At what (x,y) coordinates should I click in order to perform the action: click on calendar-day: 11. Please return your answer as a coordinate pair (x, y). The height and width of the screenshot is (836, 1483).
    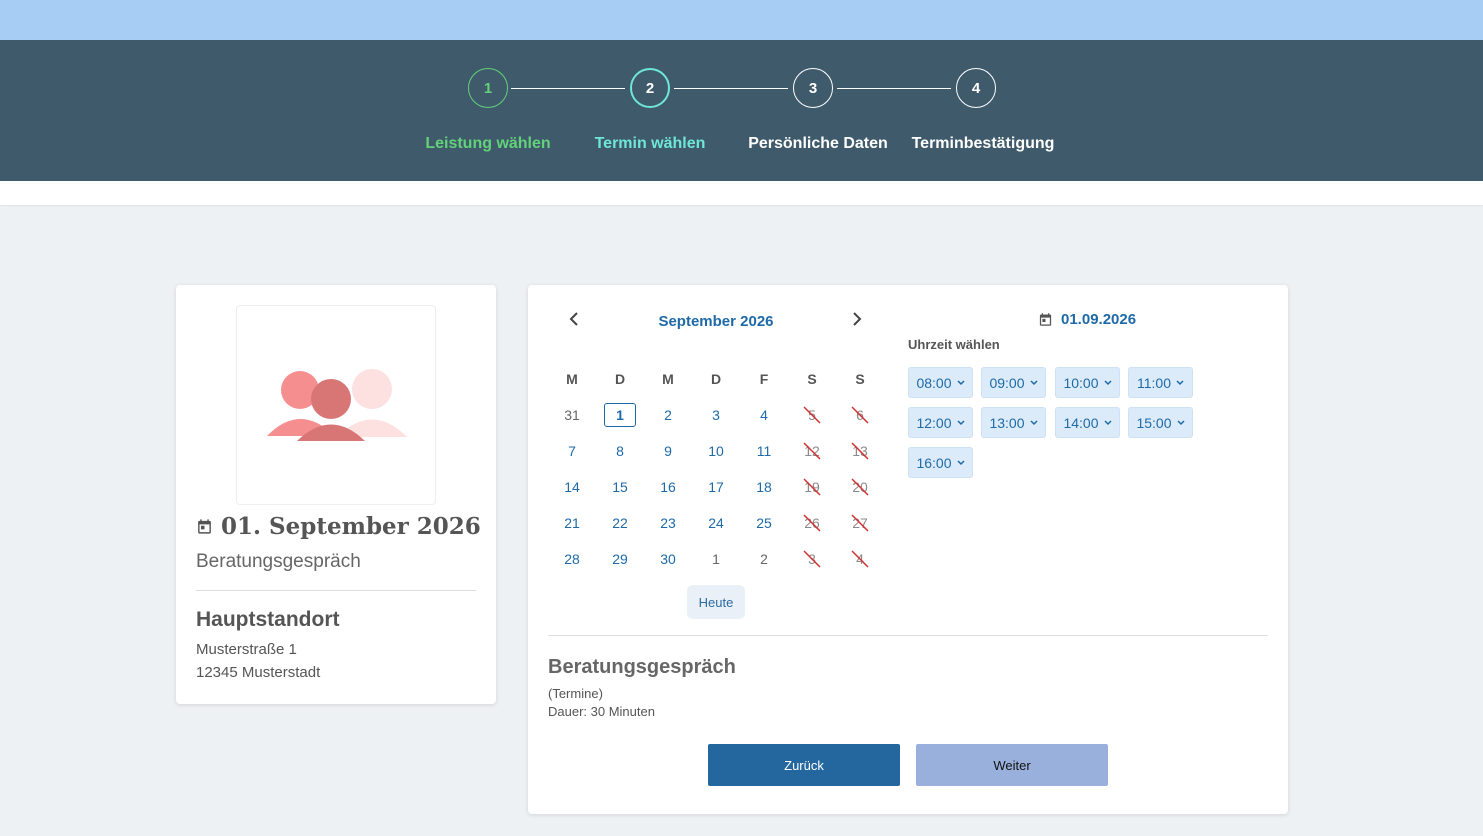
    Looking at the image, I should click on (764, 451).